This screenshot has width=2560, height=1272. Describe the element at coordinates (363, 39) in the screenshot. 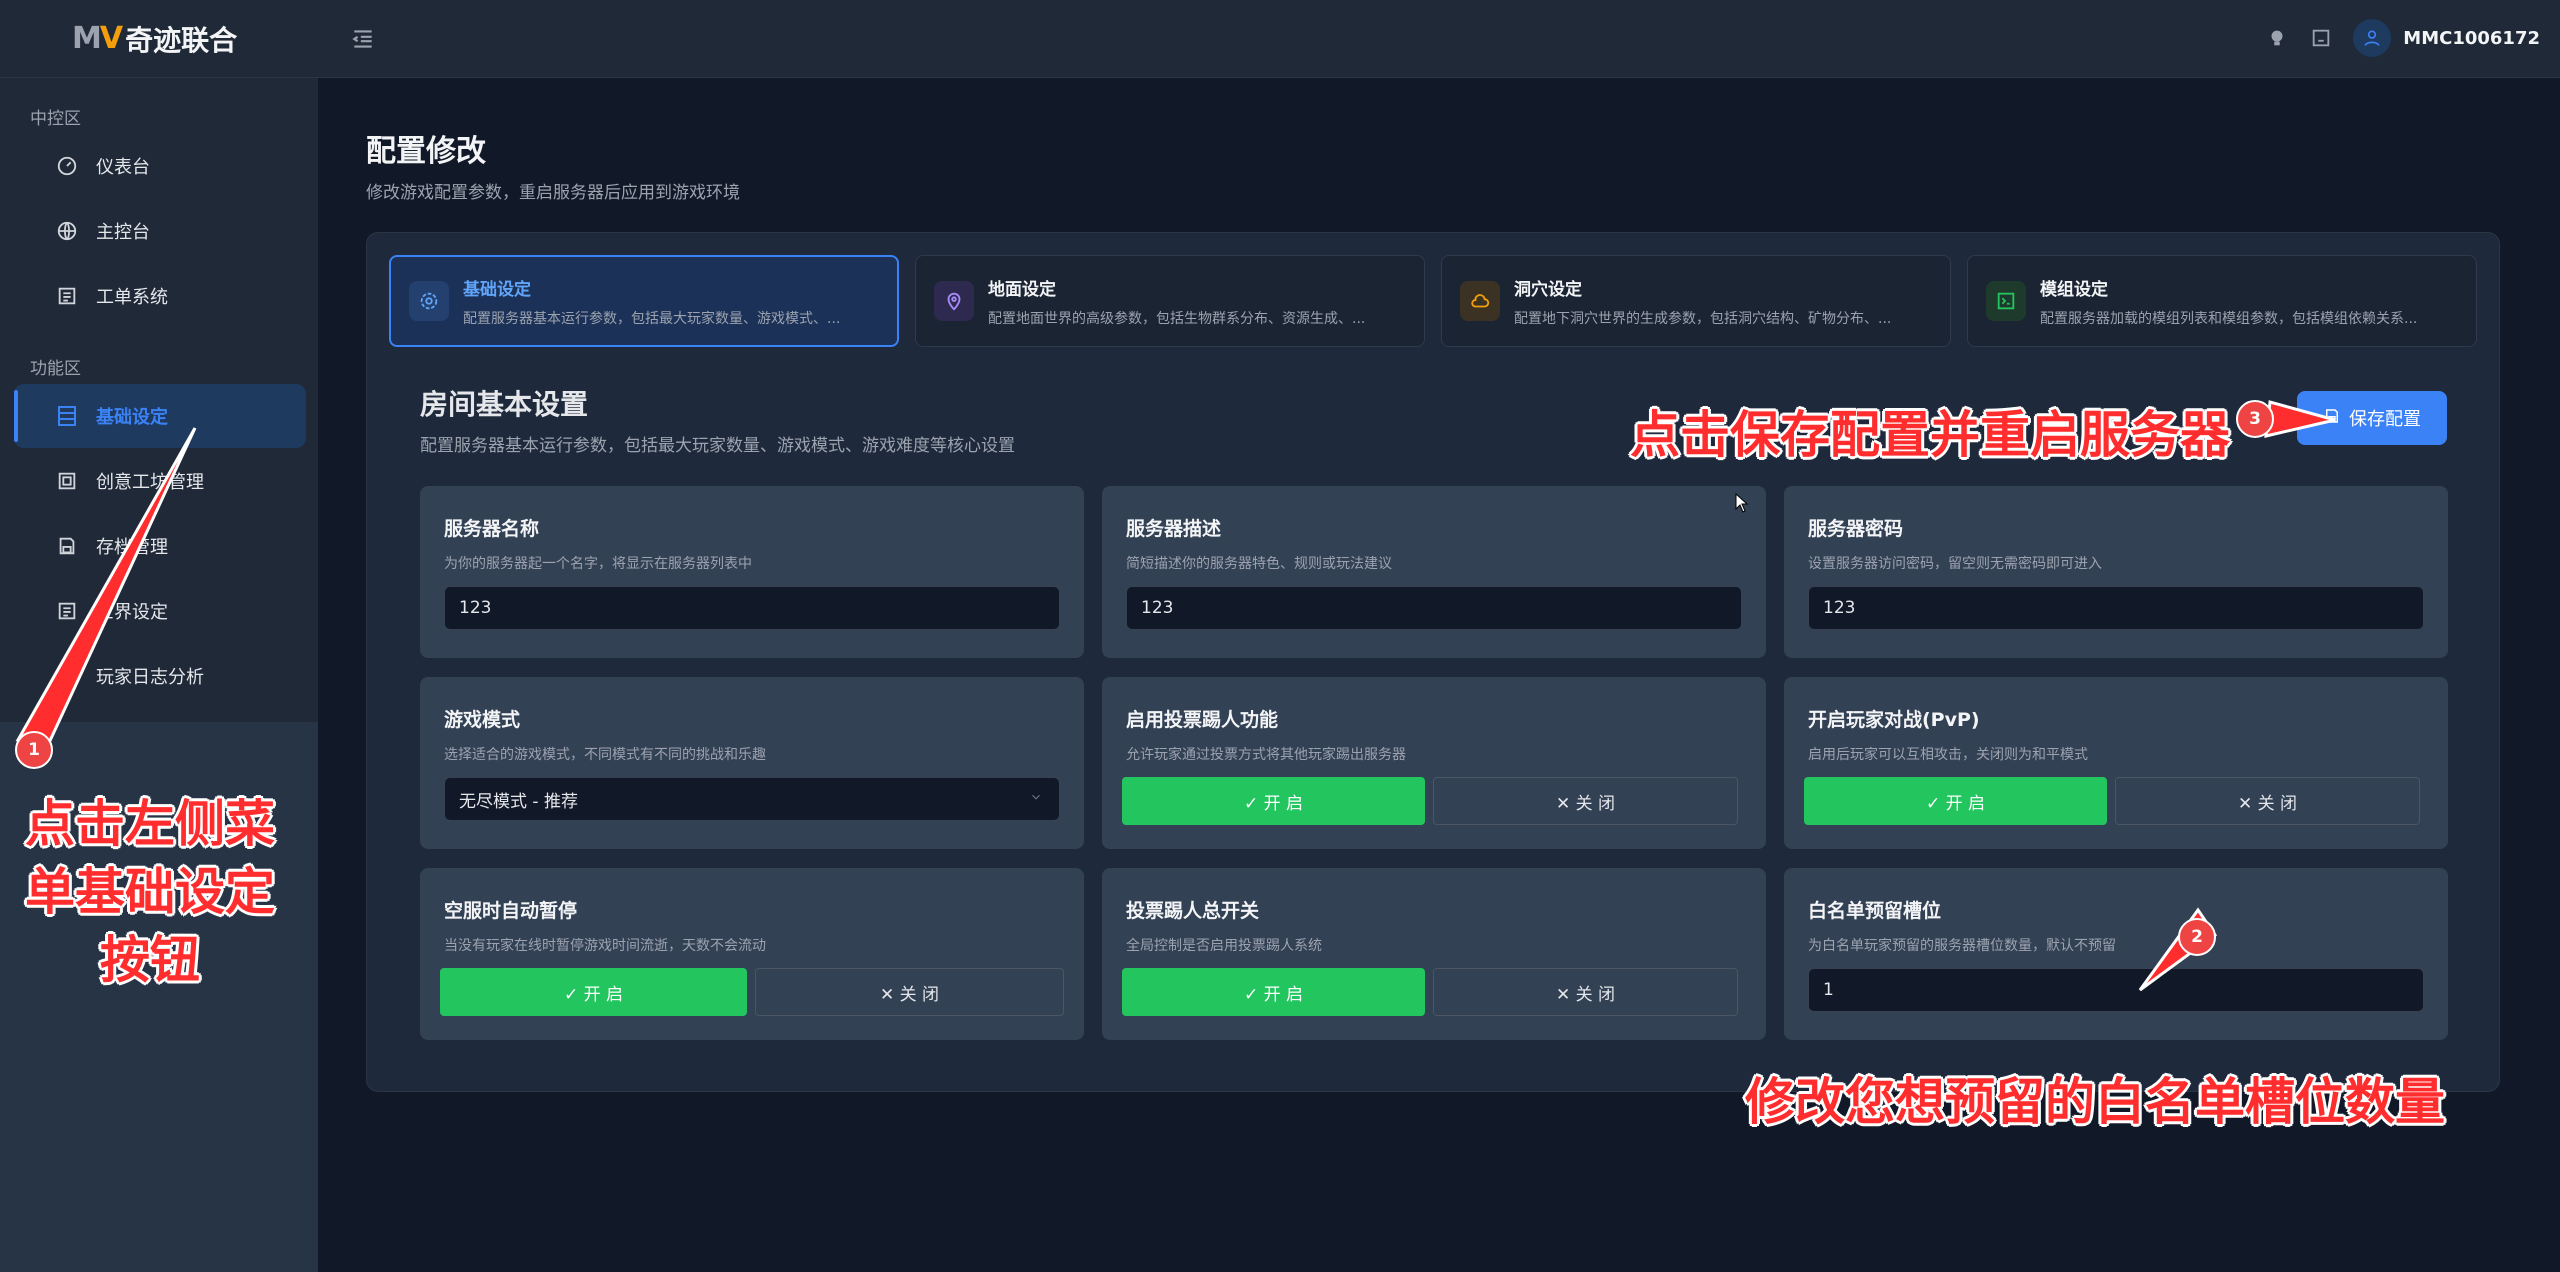

I see `menu-collapse-icon` at that location.